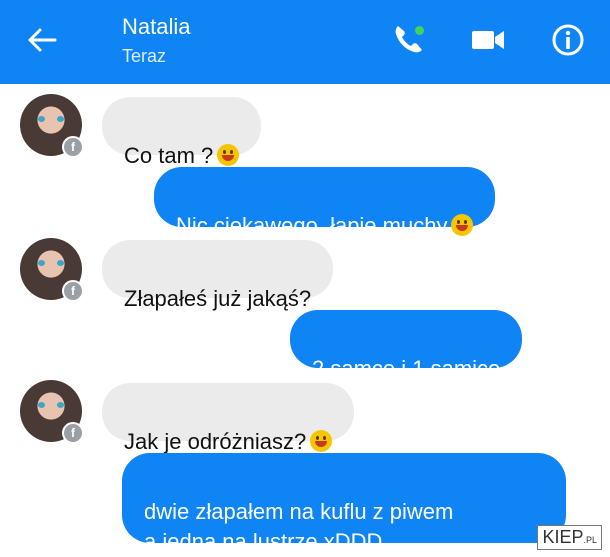 The width and height of the screenshot is (610, 557). I want to click on contact-name: Natalia, so click(156, 26).